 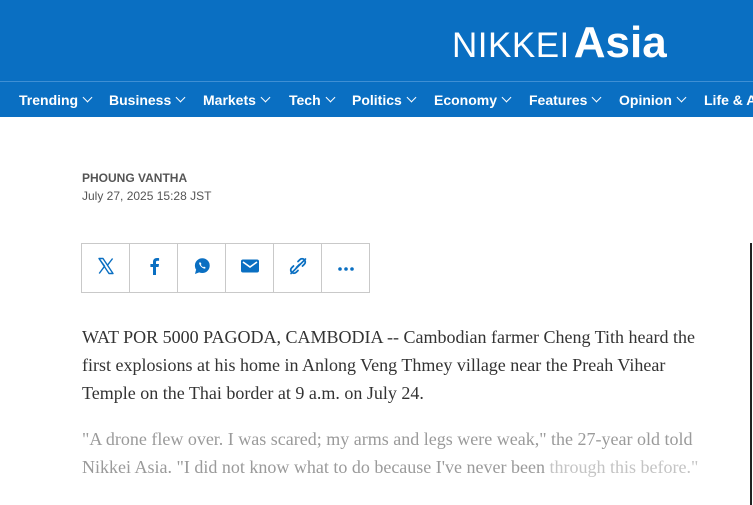 I want to click on facebook-icon, so click(x=154, y=268).